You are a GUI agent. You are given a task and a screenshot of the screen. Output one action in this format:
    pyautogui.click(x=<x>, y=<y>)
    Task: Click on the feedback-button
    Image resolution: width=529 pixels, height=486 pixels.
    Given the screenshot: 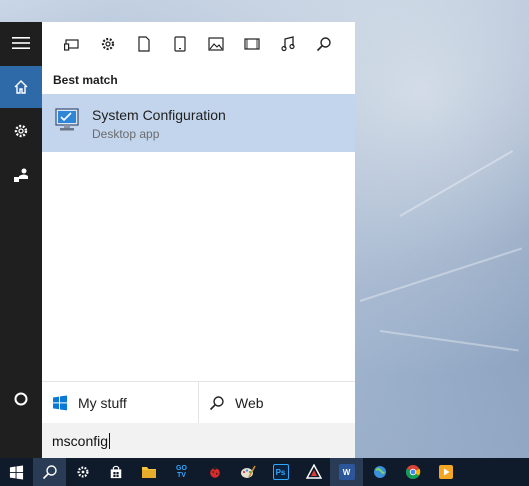 What is the action you would take?
    pyautogui.click(x=21, y=175)
    